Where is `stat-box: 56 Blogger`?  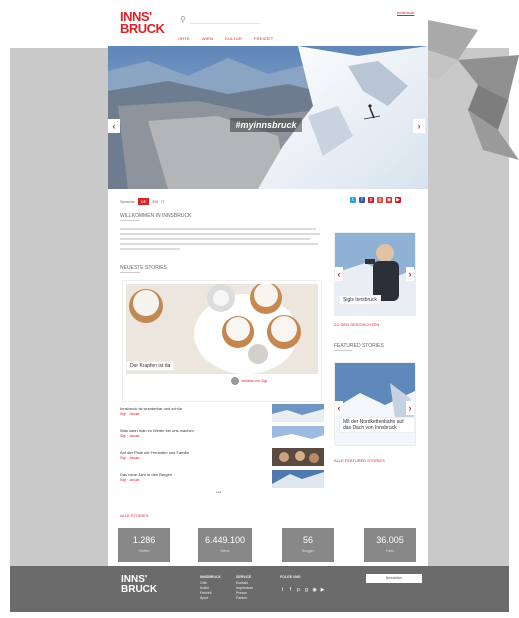
stat-box: 56 Blogger is located at coordinates (308, 545).